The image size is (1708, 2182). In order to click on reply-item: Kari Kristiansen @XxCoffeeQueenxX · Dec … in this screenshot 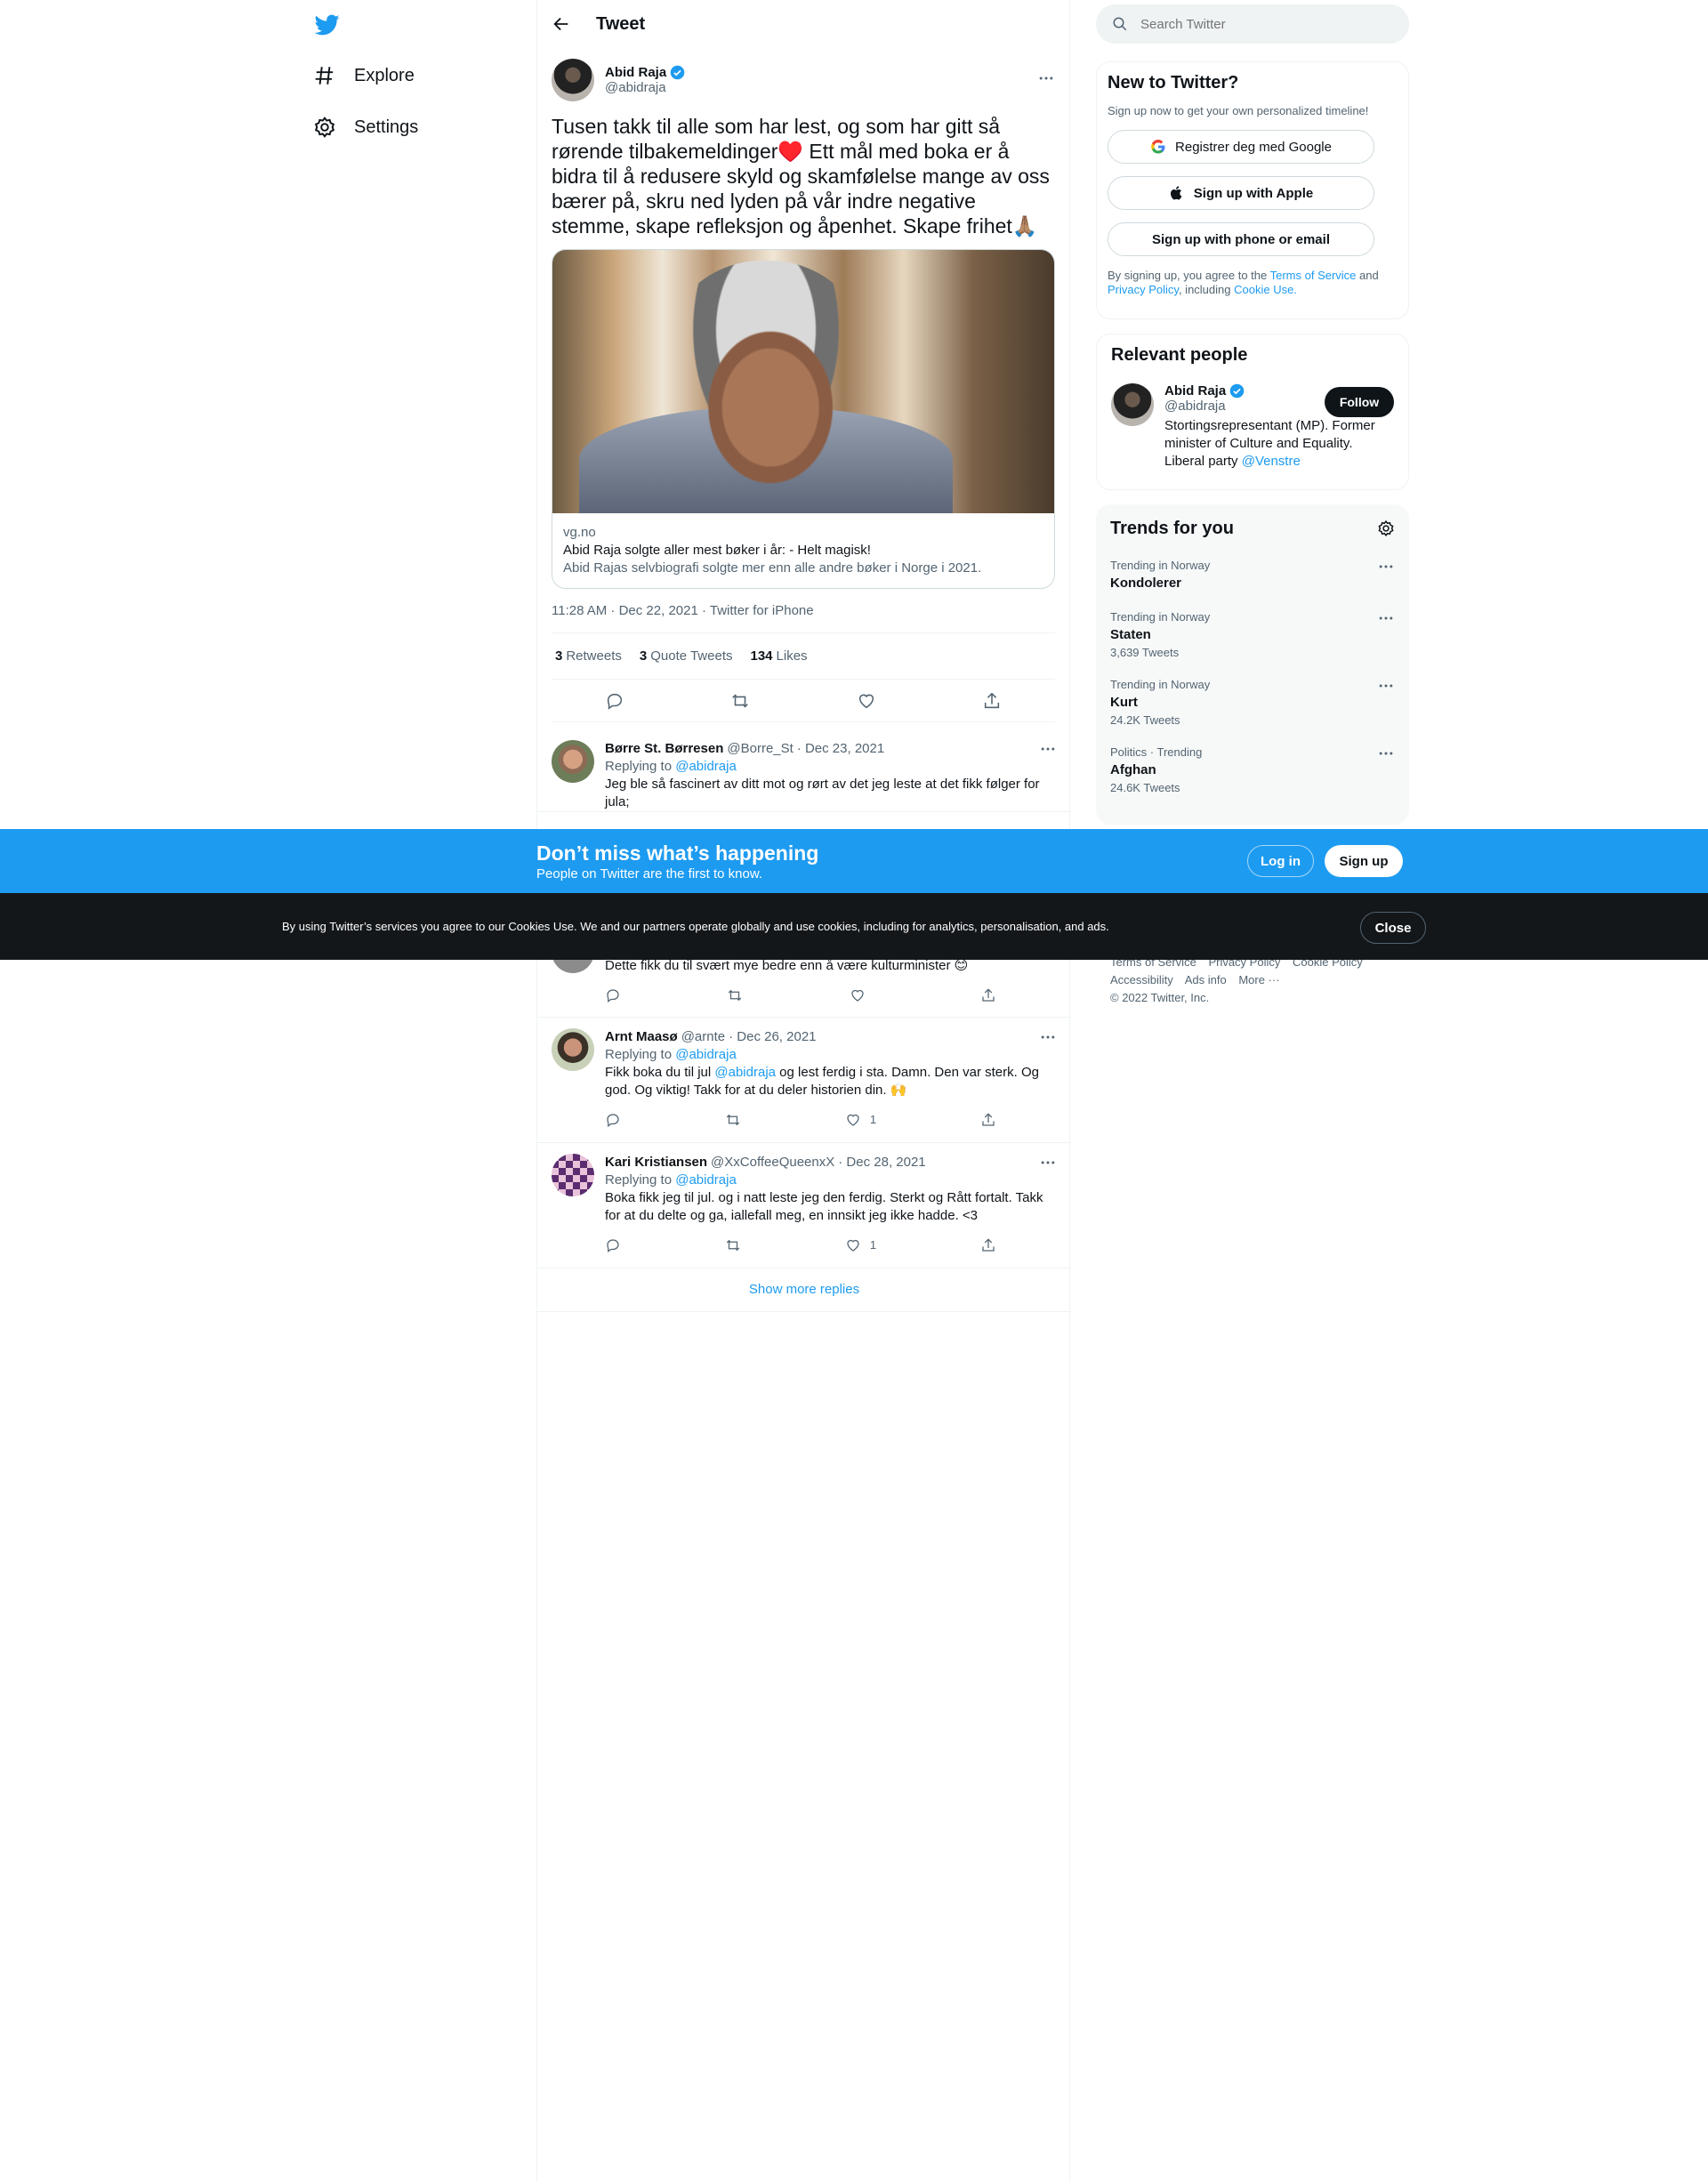, I will do `click(804, 1205)`.